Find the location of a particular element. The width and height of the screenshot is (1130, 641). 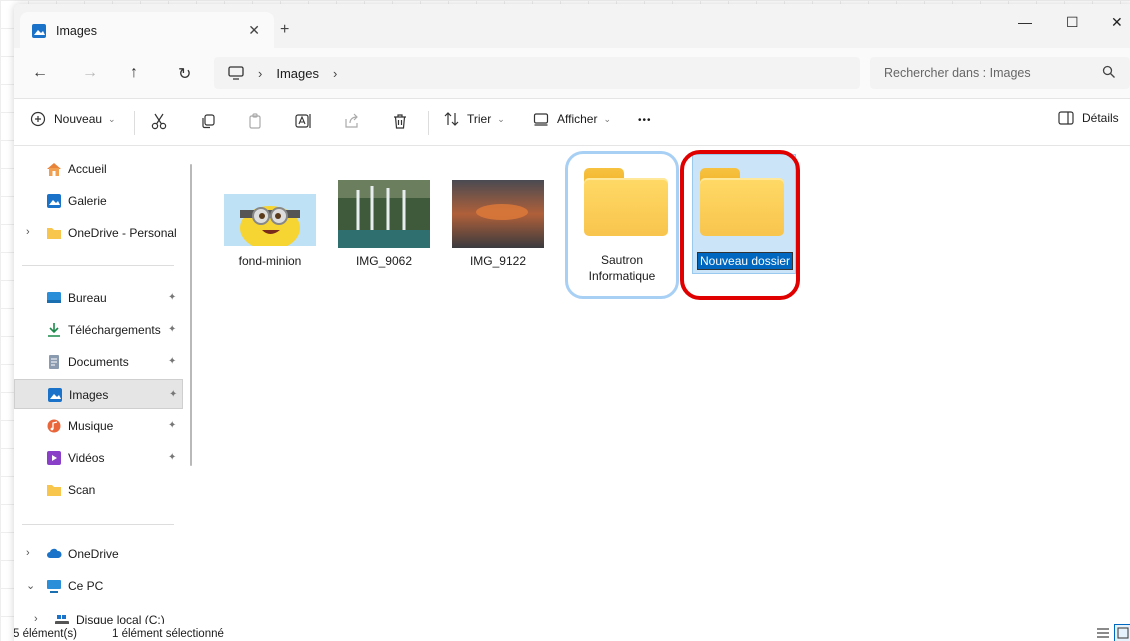

sidebar-item-documents: Documents ✦ is located at coordinates (99, 362).